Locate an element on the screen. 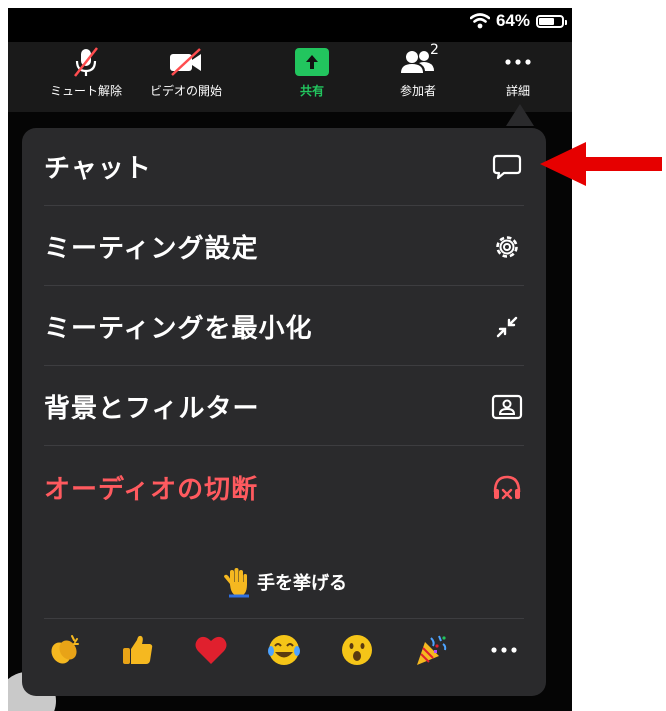  unmute-button: ミュート解除 is located at coordinates (86, 72).